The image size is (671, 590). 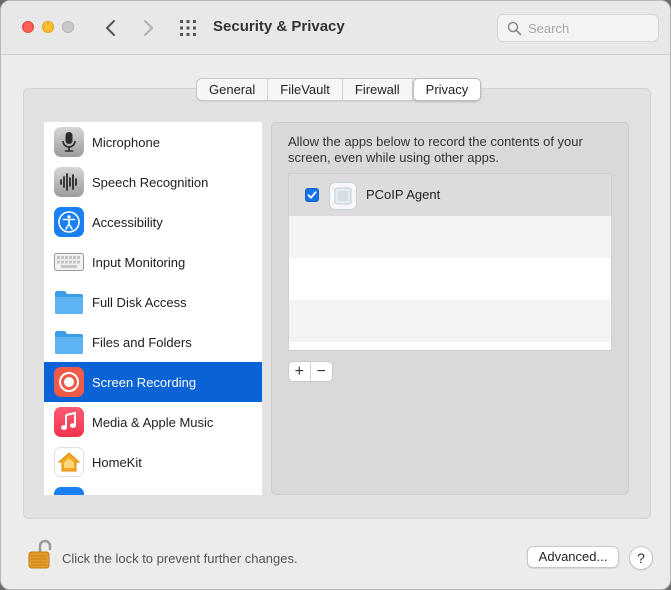 What do you see at coordinates (142, 342) in the screenshot?
I see `sidebar-item-label: Files and Folders` at bounding box center [142, 342].